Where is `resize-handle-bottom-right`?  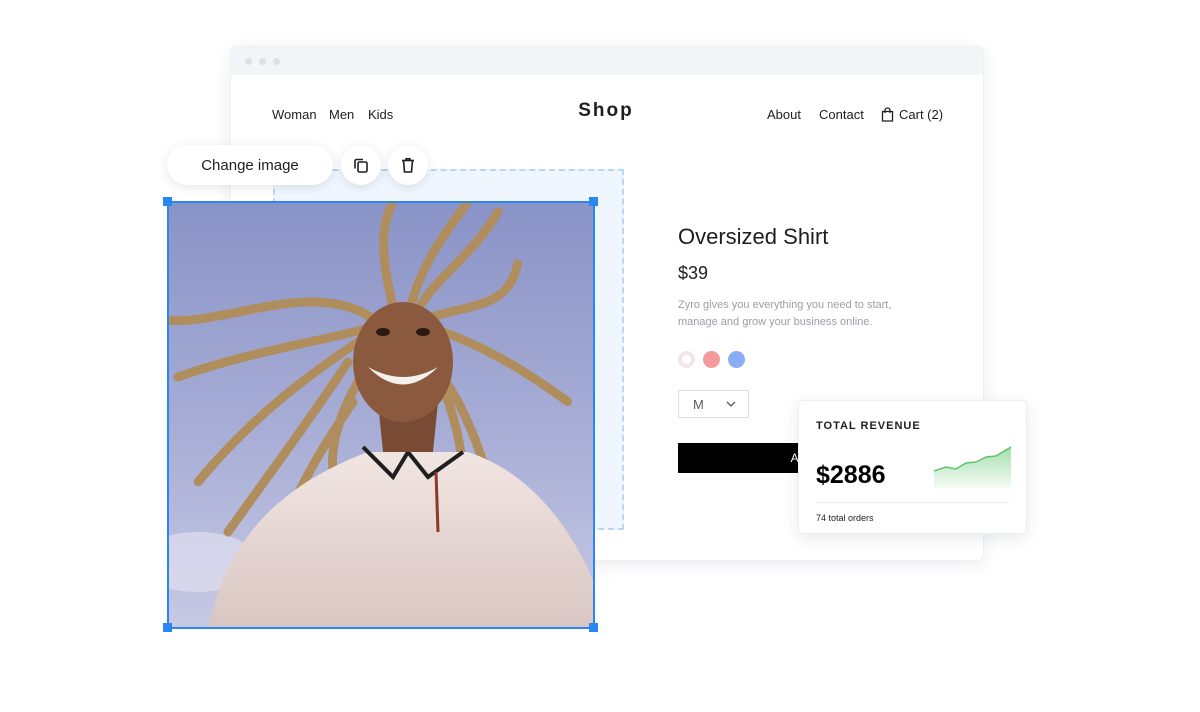 resize-handle-bottom-right is located at coordinates (593, 627).